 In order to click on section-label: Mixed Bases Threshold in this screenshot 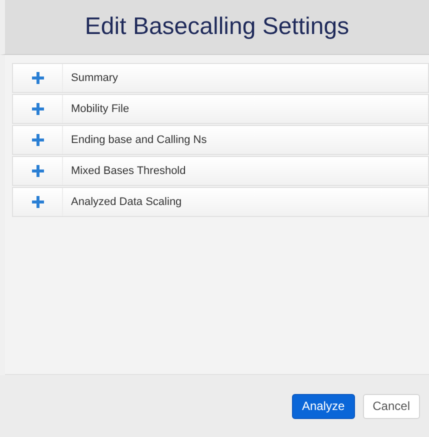, I will do `click(128, 171)`.